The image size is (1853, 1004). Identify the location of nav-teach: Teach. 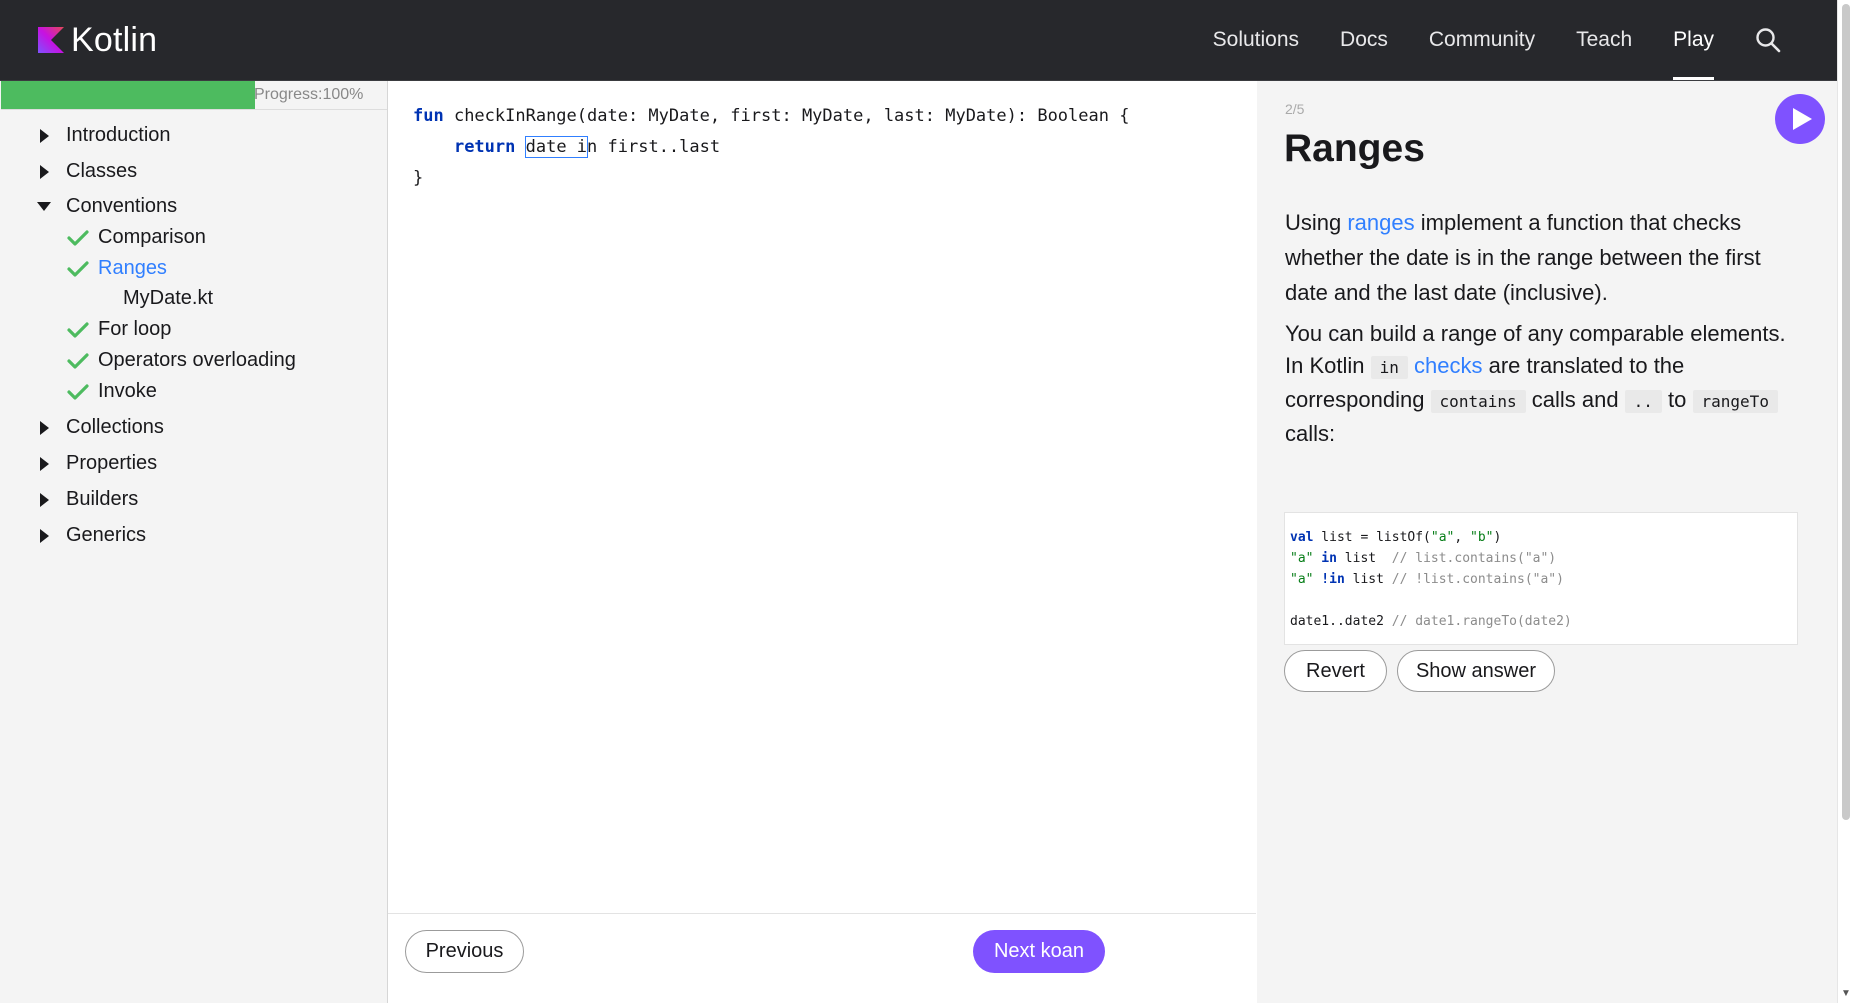
(1604, 40).